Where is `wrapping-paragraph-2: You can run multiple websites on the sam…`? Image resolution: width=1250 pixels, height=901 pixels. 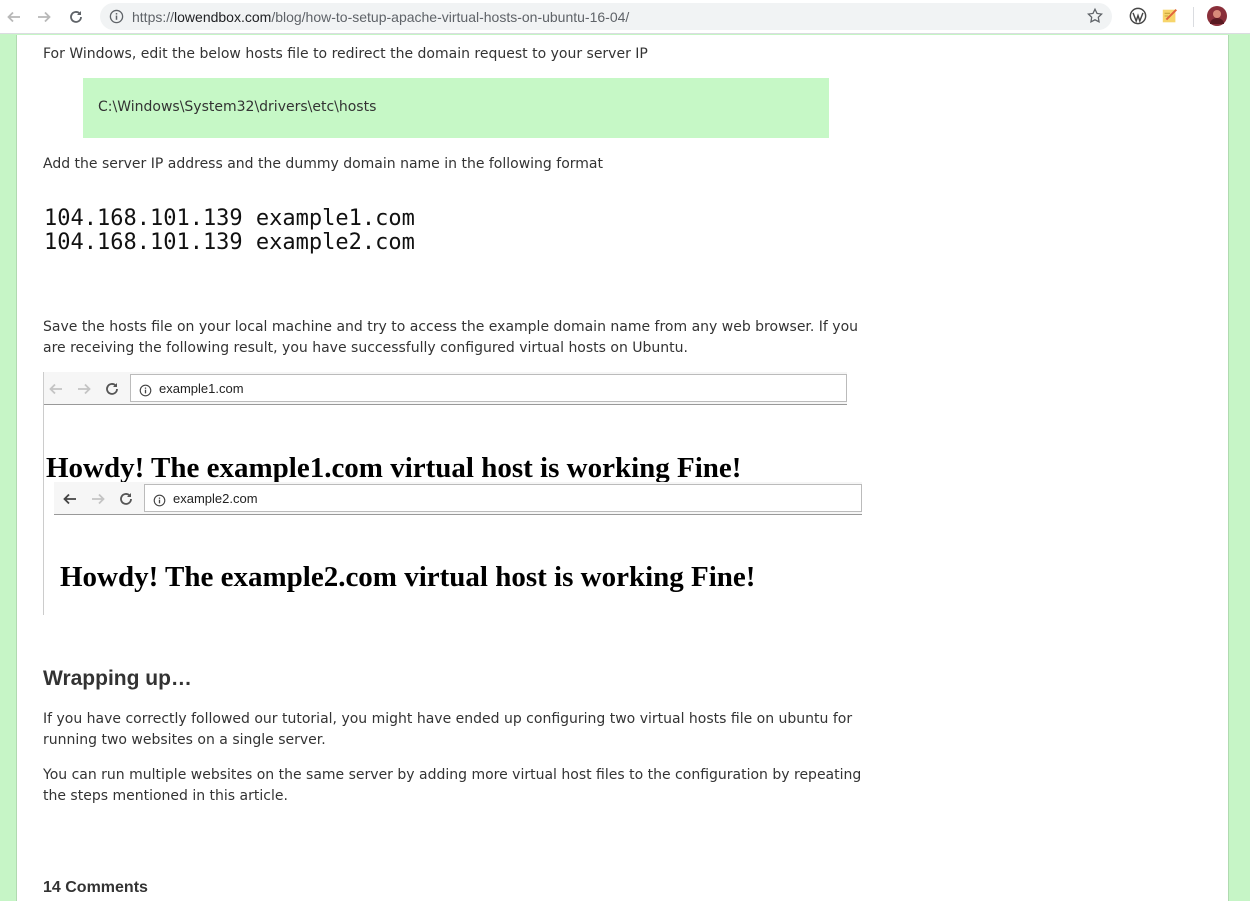
wrapping-paragraph-2: You can run multiple websites on the sam… is located at coordinates (452, 785).